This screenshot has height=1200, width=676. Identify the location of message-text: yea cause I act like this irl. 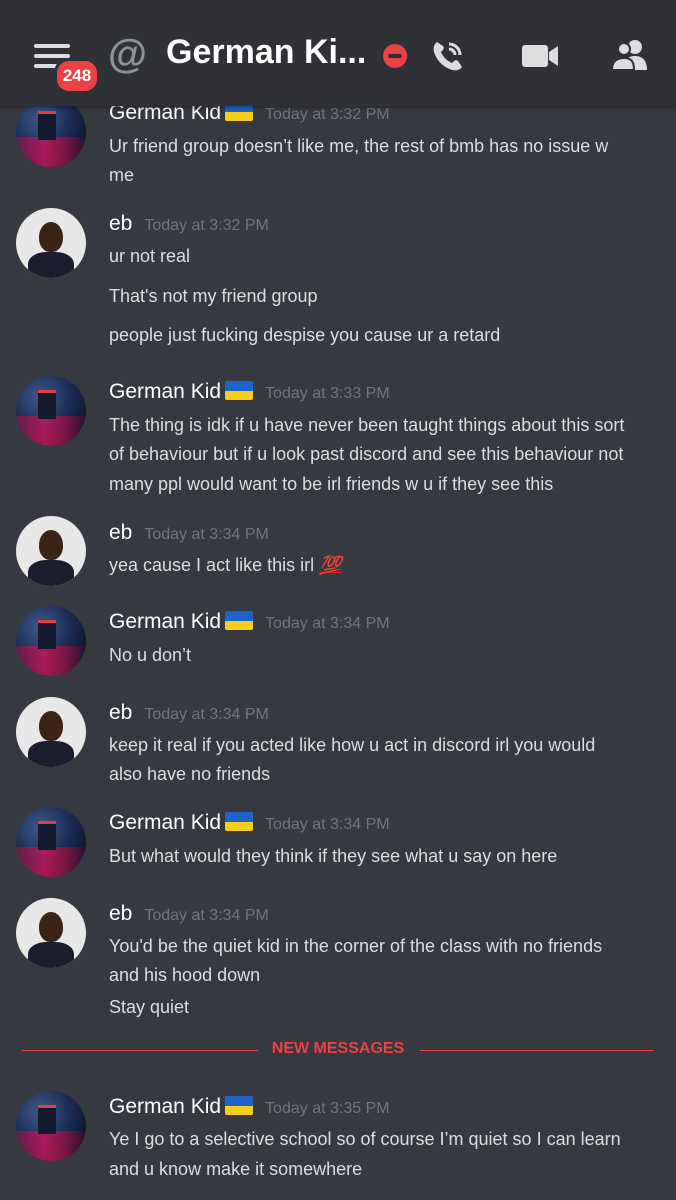
(212, 565).